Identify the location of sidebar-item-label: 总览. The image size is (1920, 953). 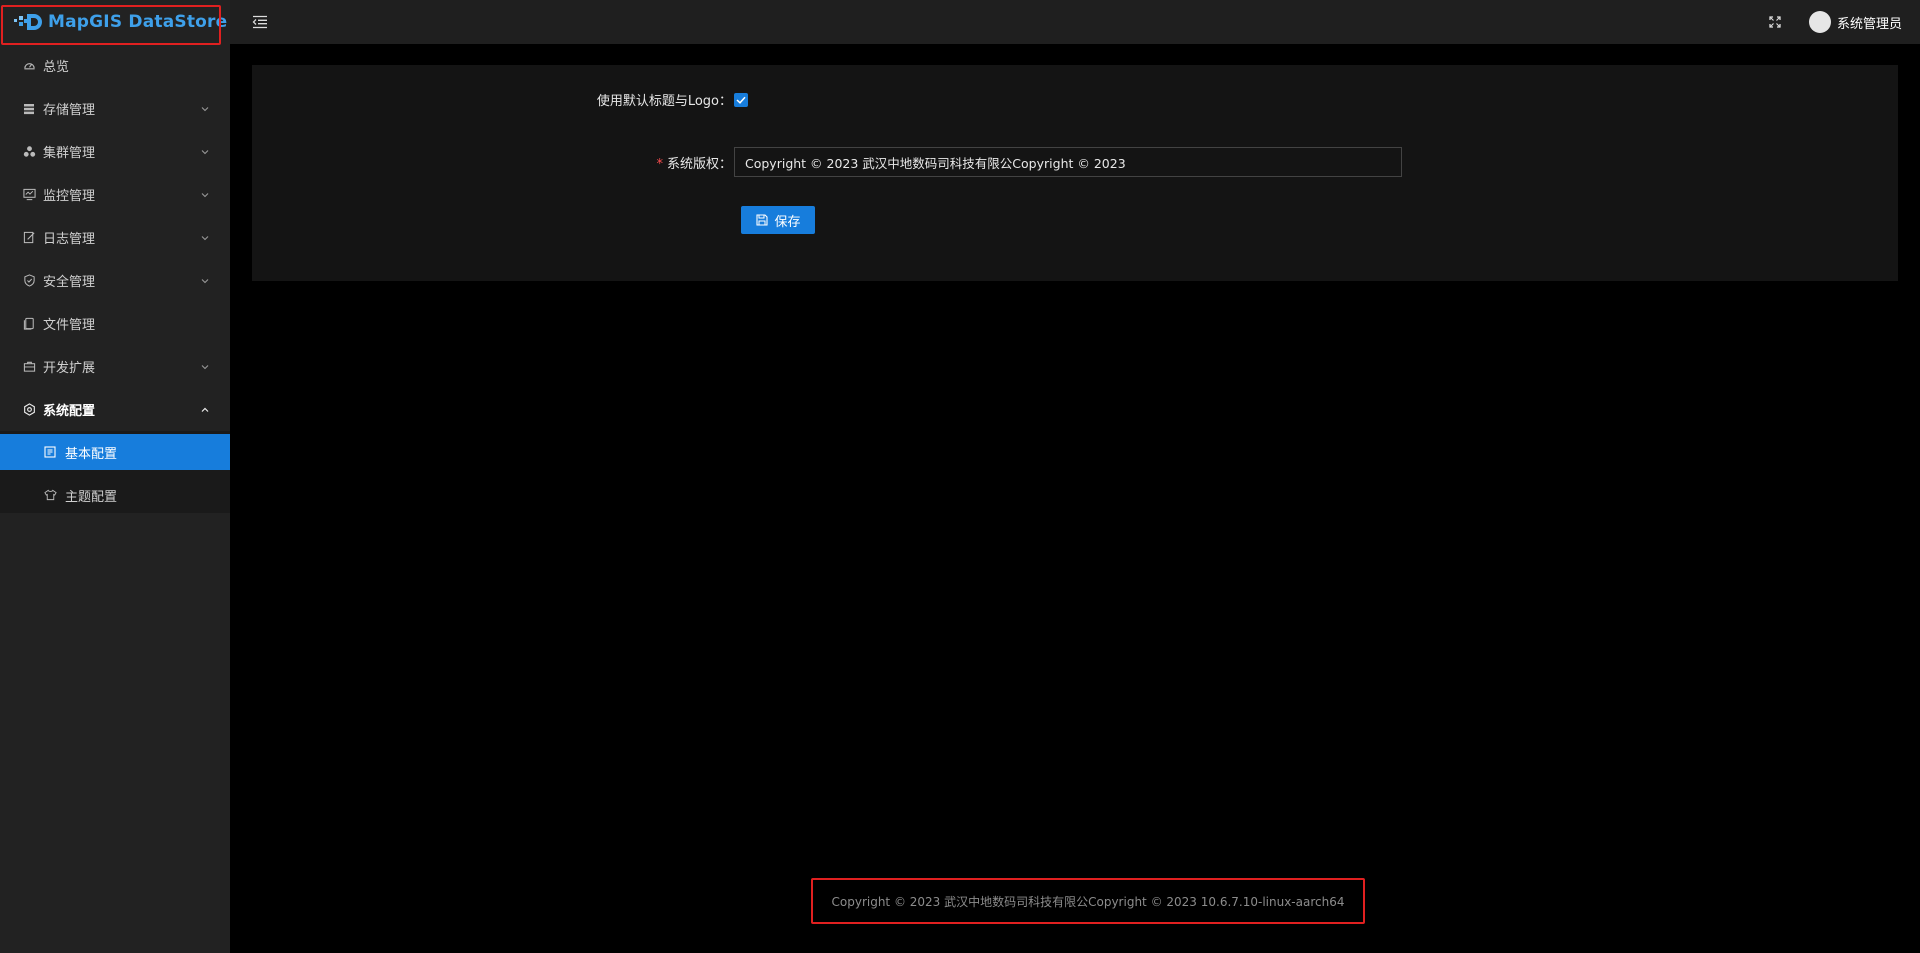
(56, 67).